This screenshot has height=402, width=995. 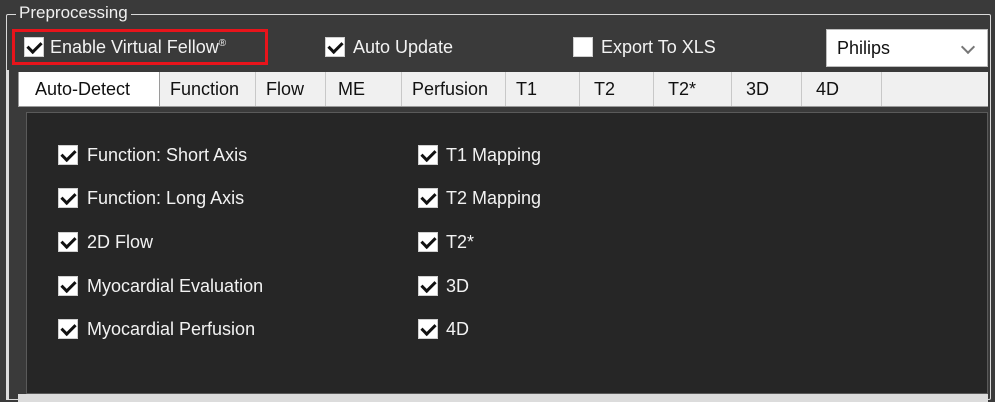 I want to click on t2-star-checkbox, so click(x=428, y=242).